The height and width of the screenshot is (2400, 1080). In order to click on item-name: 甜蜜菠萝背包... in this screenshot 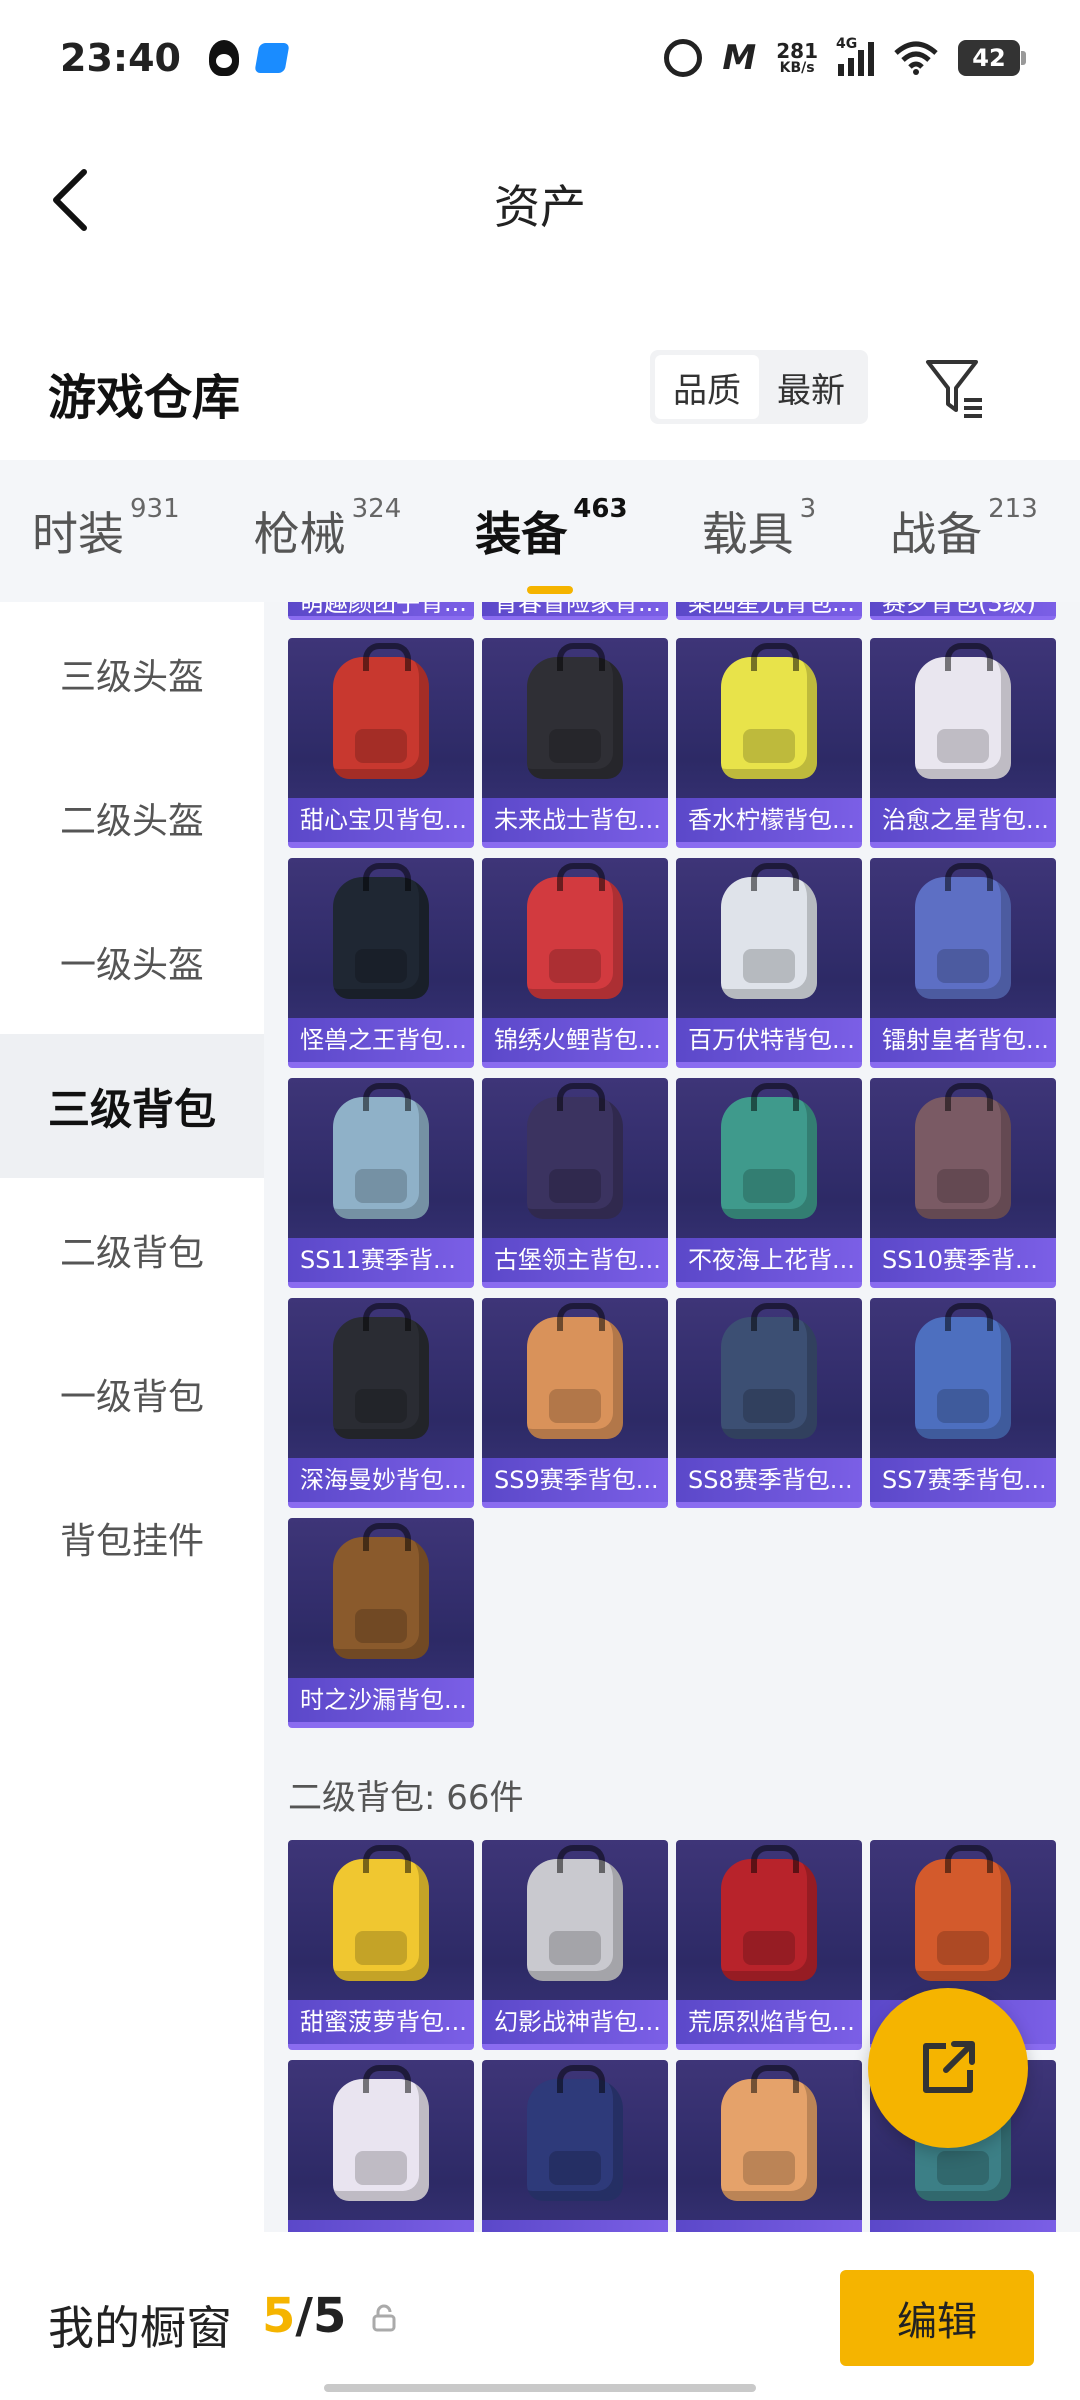, I will do `click(381, 2022)`.